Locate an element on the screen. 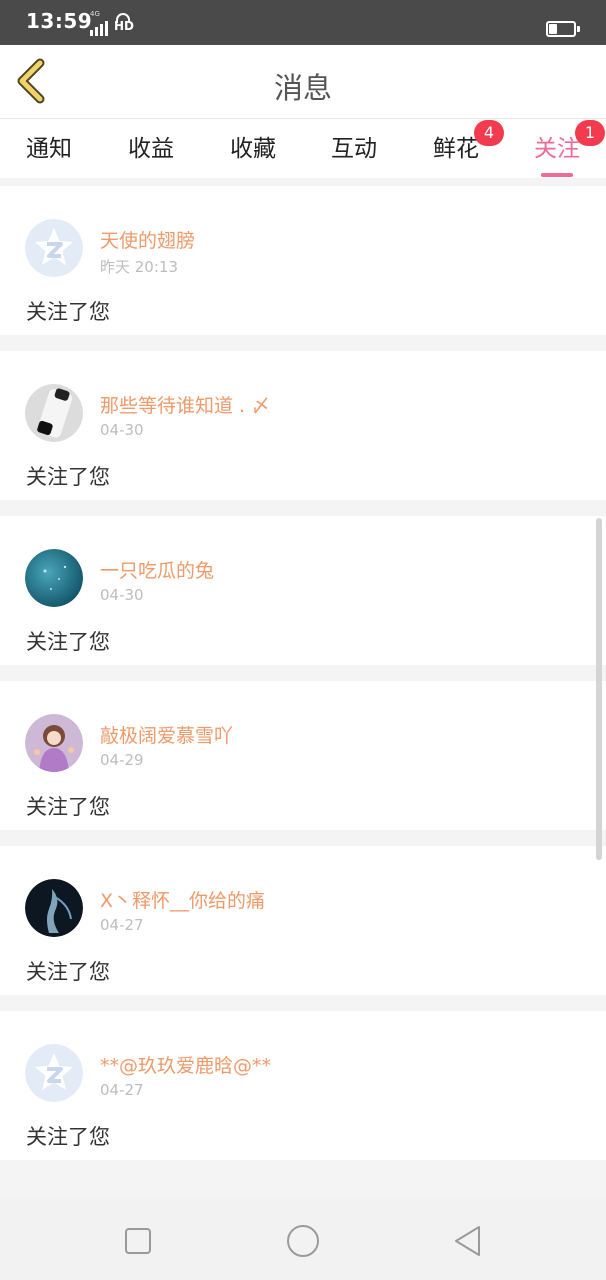 The width and height of the screenshot is (606, 1280). battery-icon is located at coordinates (563, 29).